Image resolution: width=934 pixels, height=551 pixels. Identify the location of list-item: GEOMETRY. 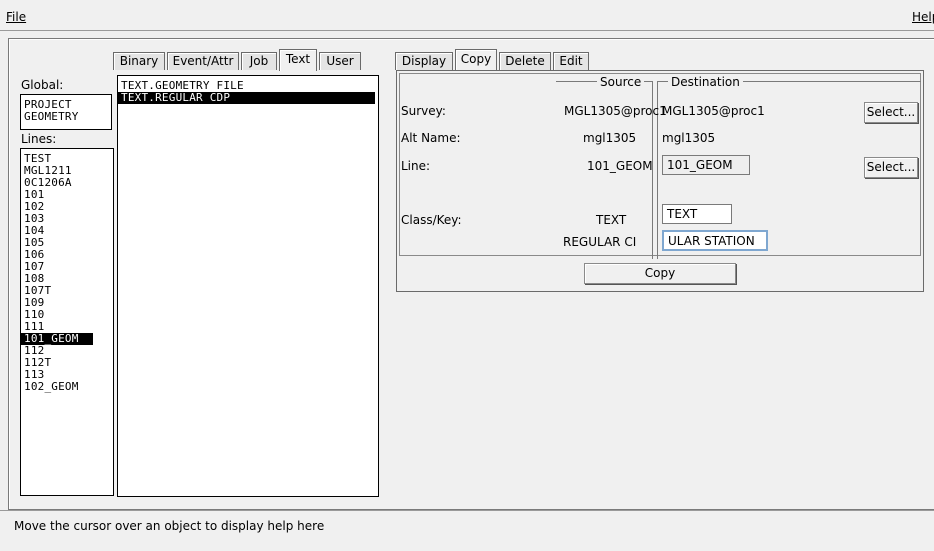
(66, 117).